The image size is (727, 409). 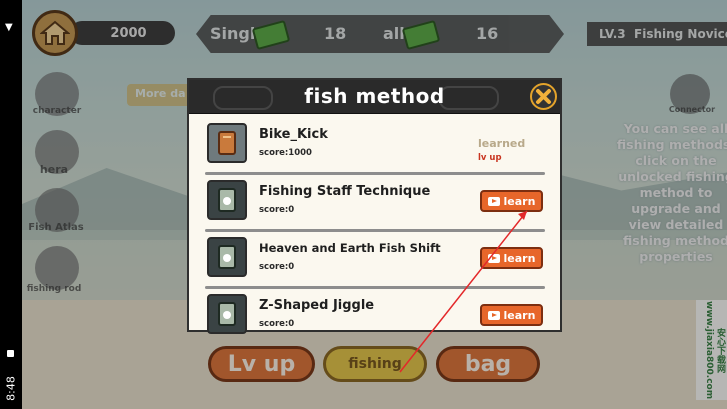 What do you see at coordinates (463, 291) in the screenshot?
I see `annotation-arrow` at bounding box center [463, 291].